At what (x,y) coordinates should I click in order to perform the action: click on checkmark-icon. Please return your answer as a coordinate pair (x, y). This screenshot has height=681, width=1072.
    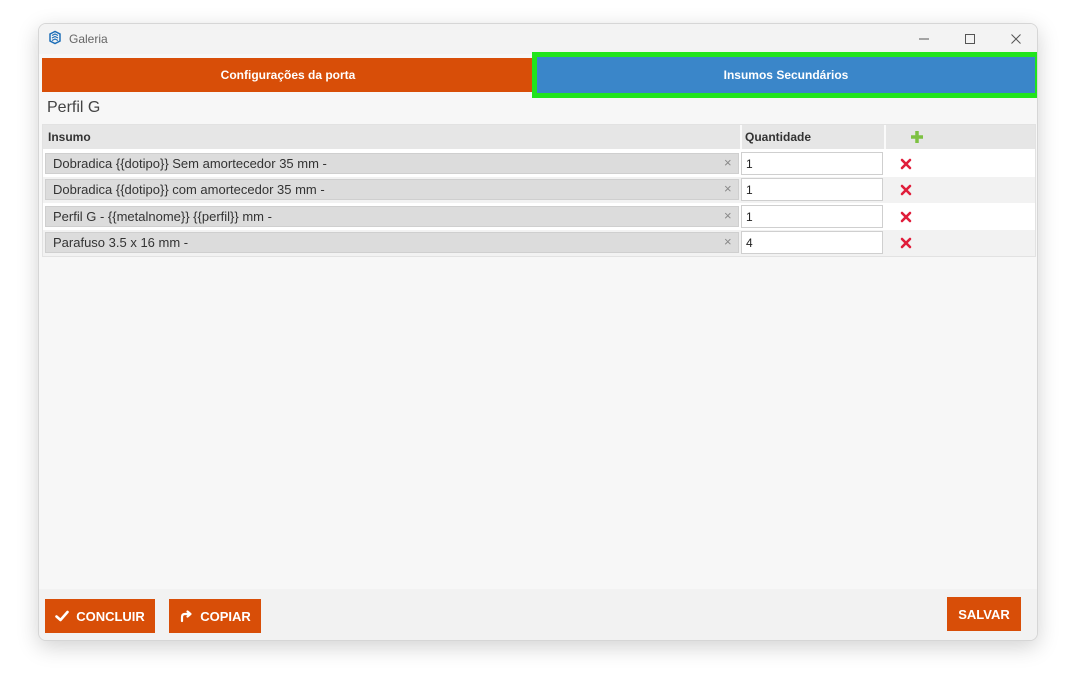
    Looking at the image, I should click on (62, 616).